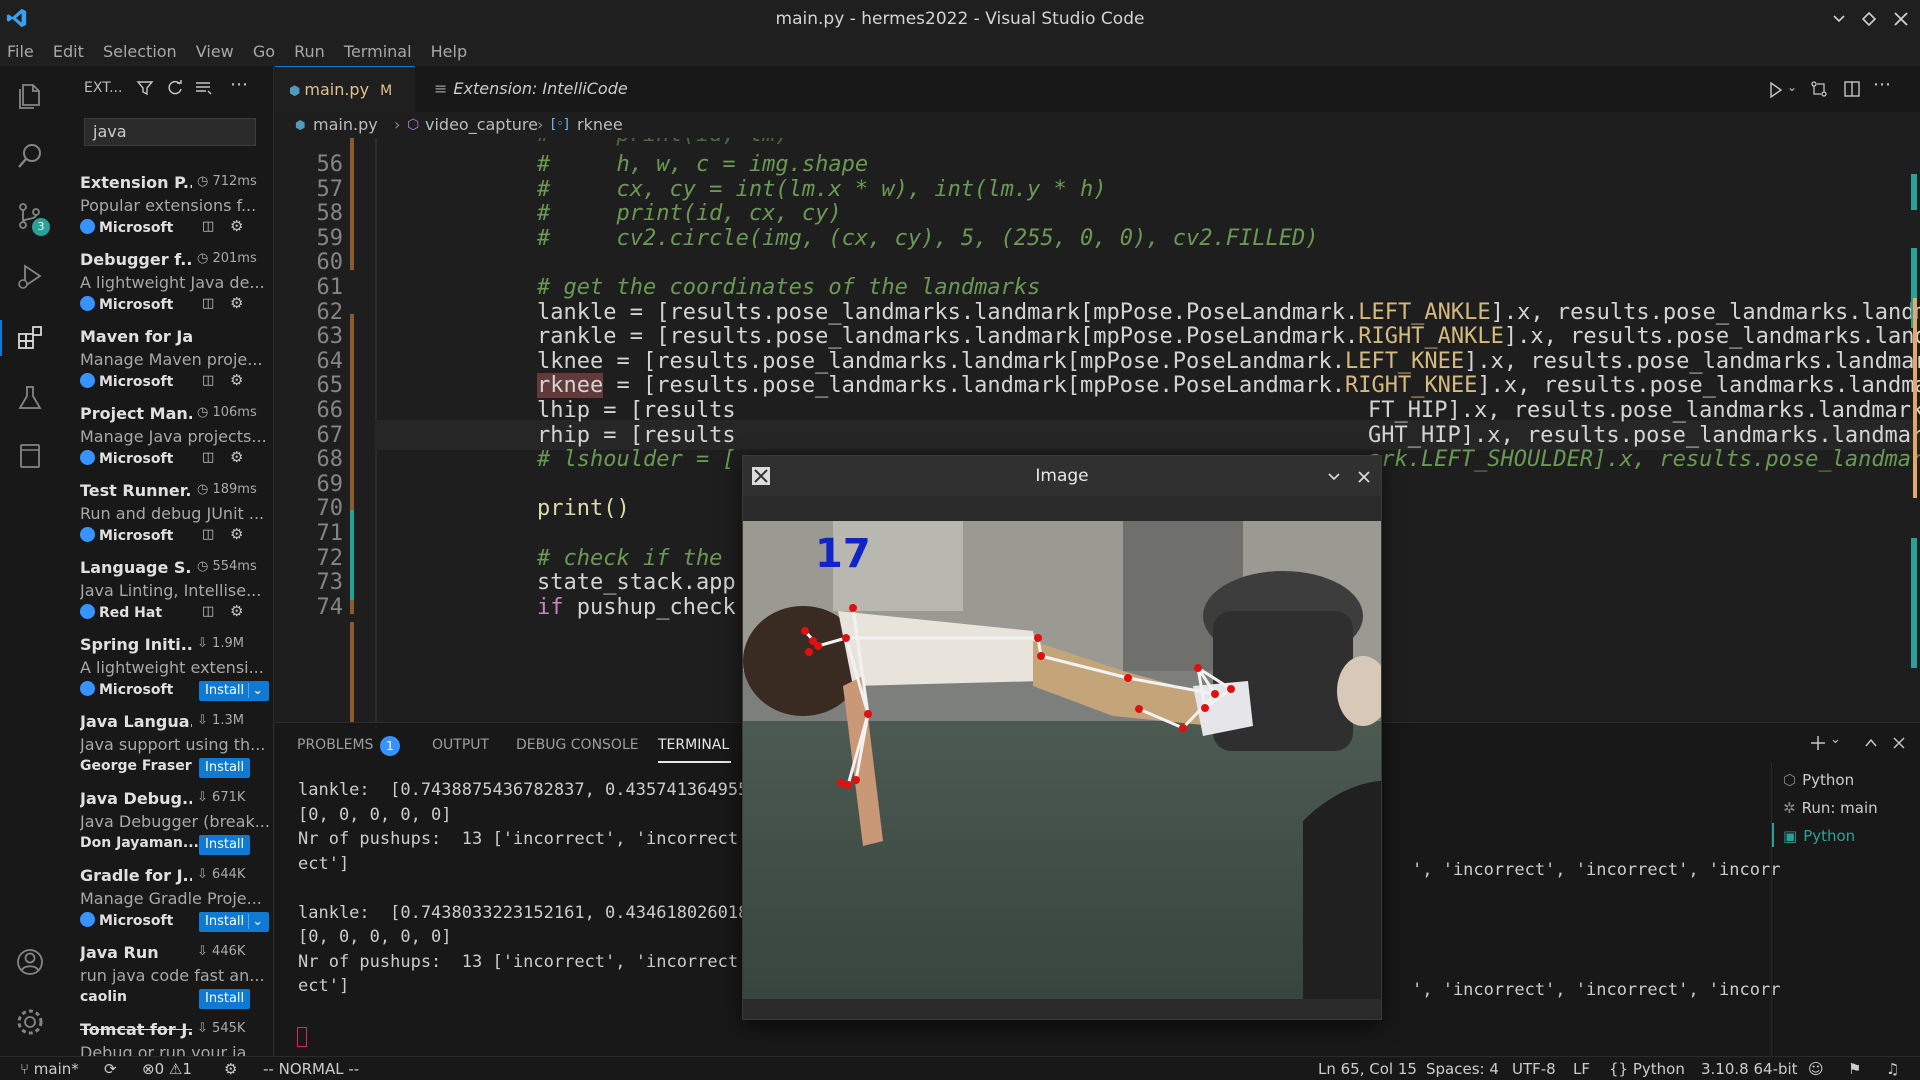 The width and height of the screenshot is (1920, 1080). Describe the element at coordinates (49, 1068) in the screenshot. I see `branch-status: ⑂ main*` at that location.